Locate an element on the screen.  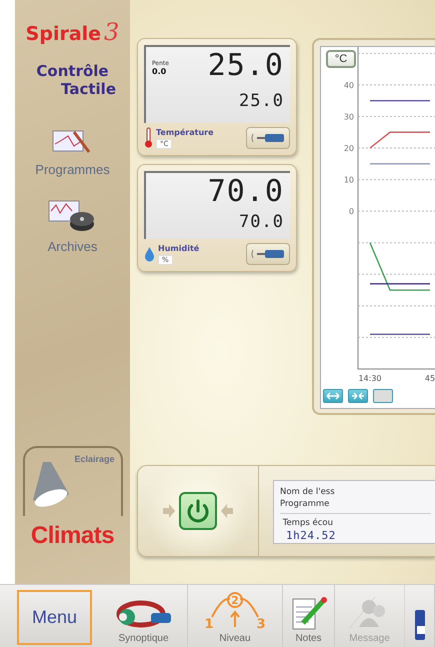
zoom-out-button is located at coordinates (333, 396).